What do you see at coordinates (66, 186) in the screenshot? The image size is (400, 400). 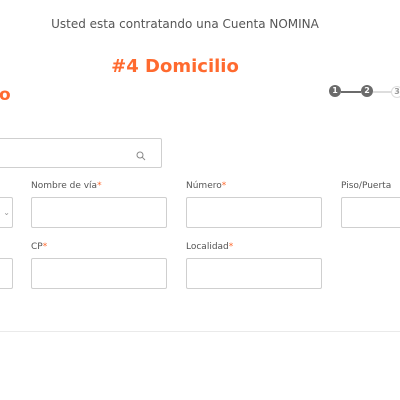 I see `street-name-label: Nombre de vía*` at bounding box center [66, 186].